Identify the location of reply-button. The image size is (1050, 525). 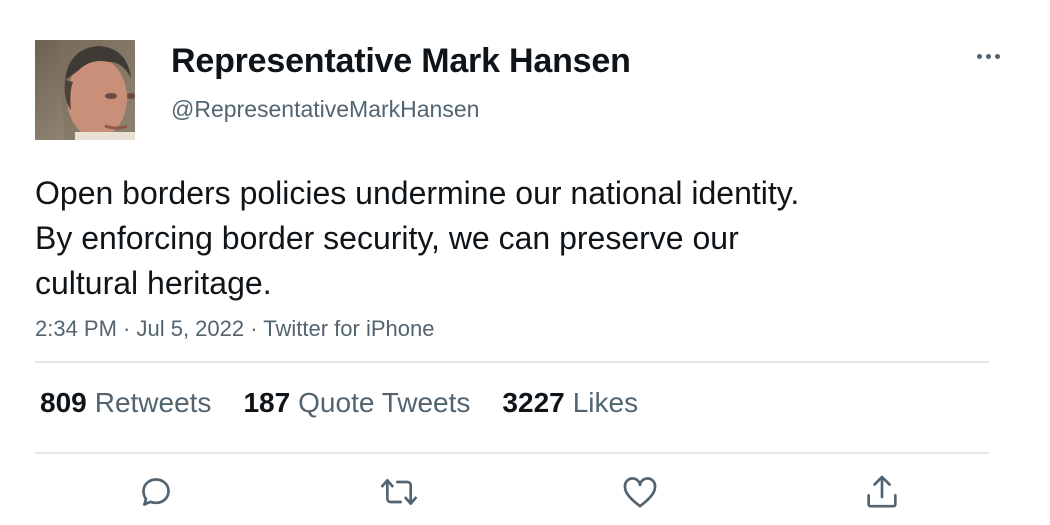
(156, 492).